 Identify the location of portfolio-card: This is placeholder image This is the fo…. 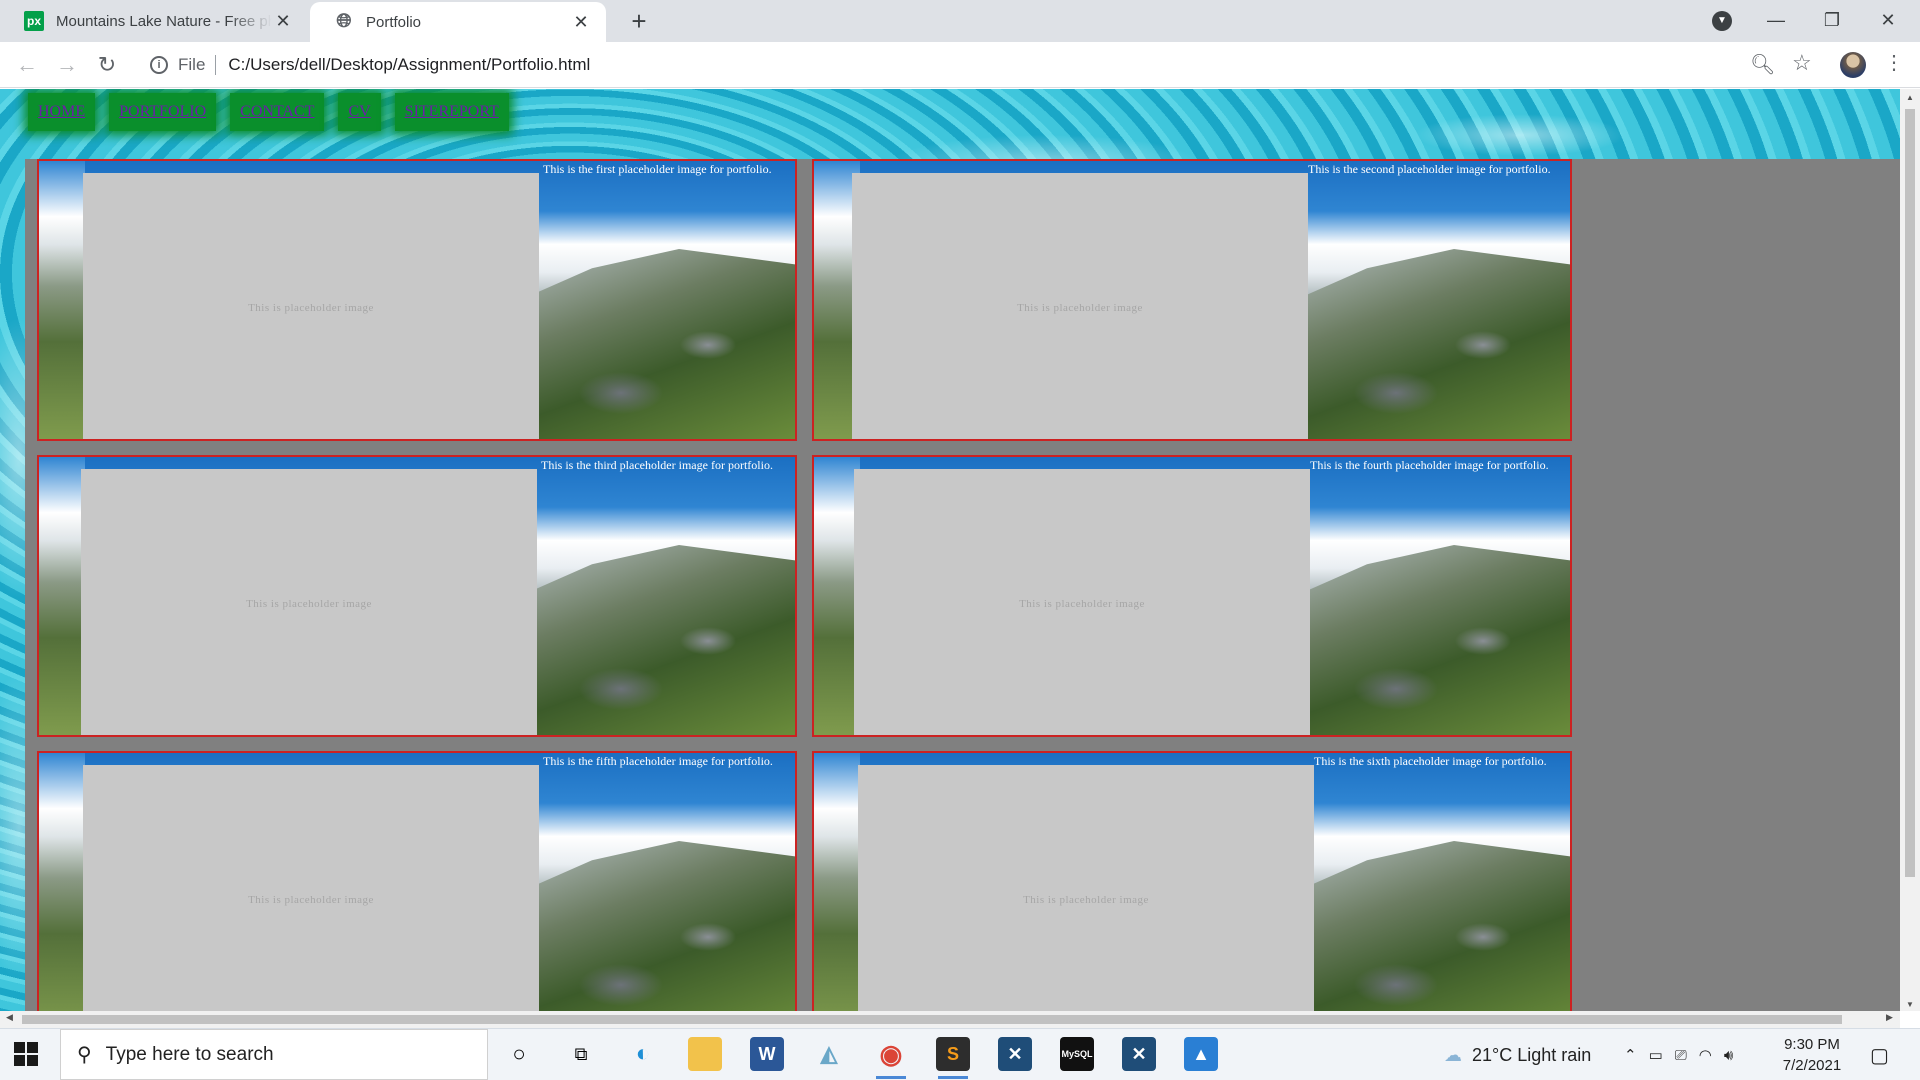
(1192, 596).